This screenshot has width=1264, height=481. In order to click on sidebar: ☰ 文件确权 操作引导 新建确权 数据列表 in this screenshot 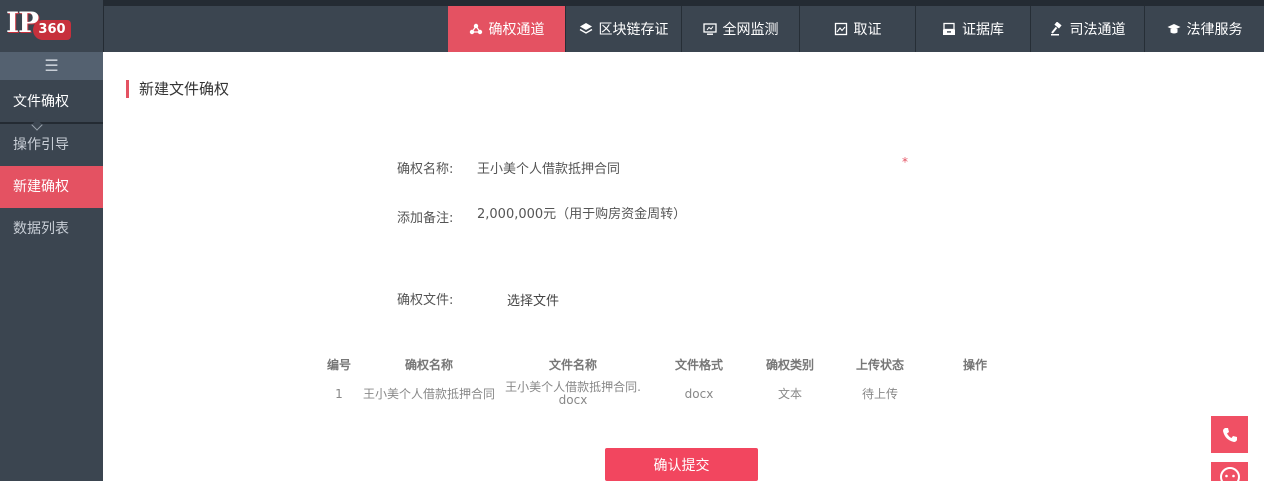, I will do `click(51, 266)`.